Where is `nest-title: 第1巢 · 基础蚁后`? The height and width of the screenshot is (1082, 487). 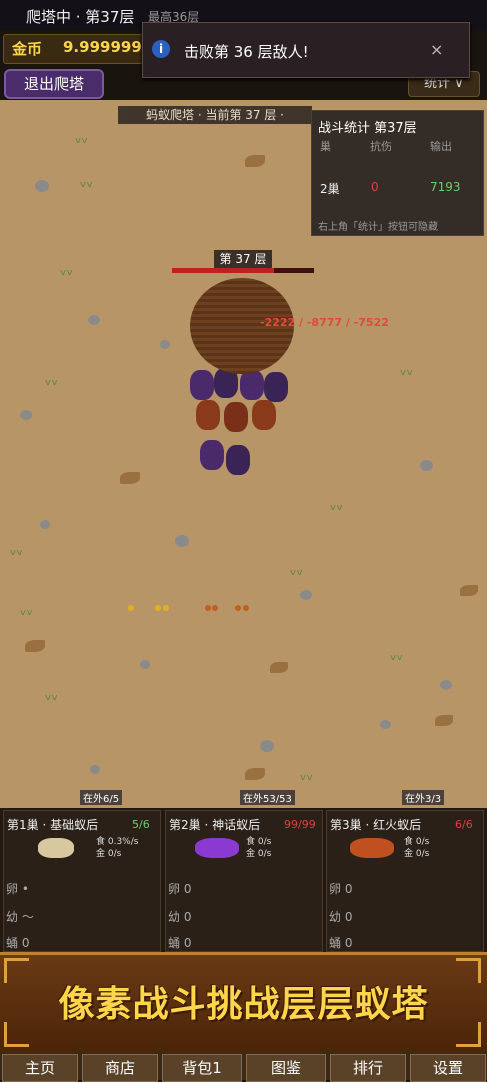
nest-title: 第1巢 · 基础蚁后 is located at coordinates (53, 825).